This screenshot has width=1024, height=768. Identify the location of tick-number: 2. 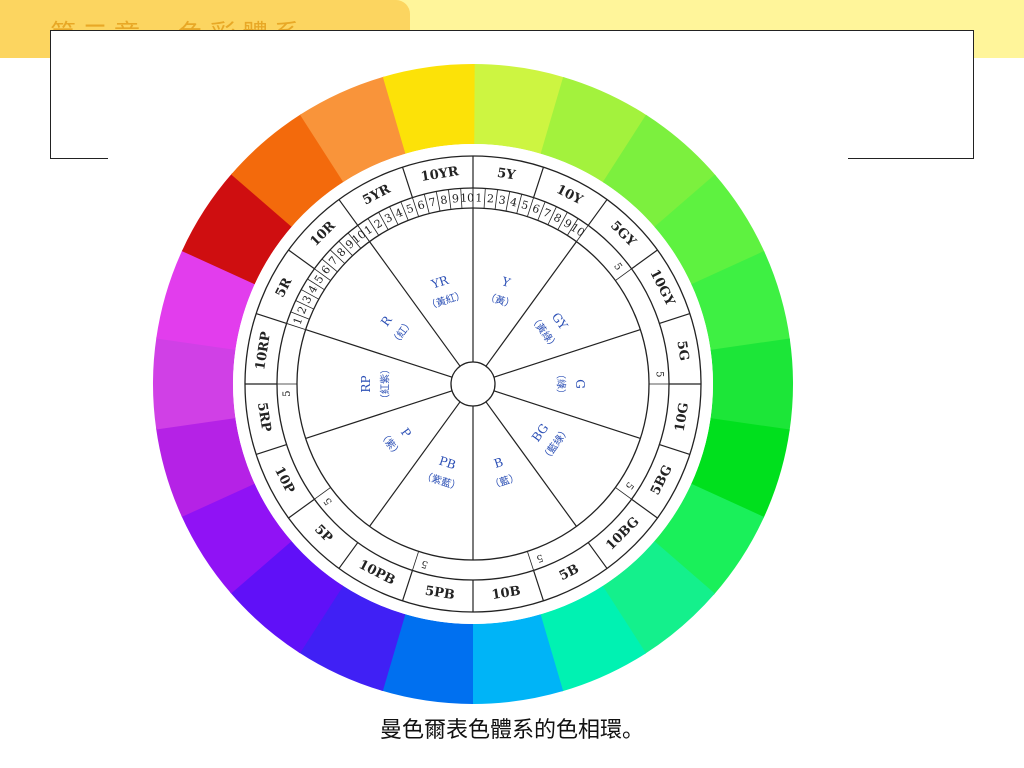
(490, 199).